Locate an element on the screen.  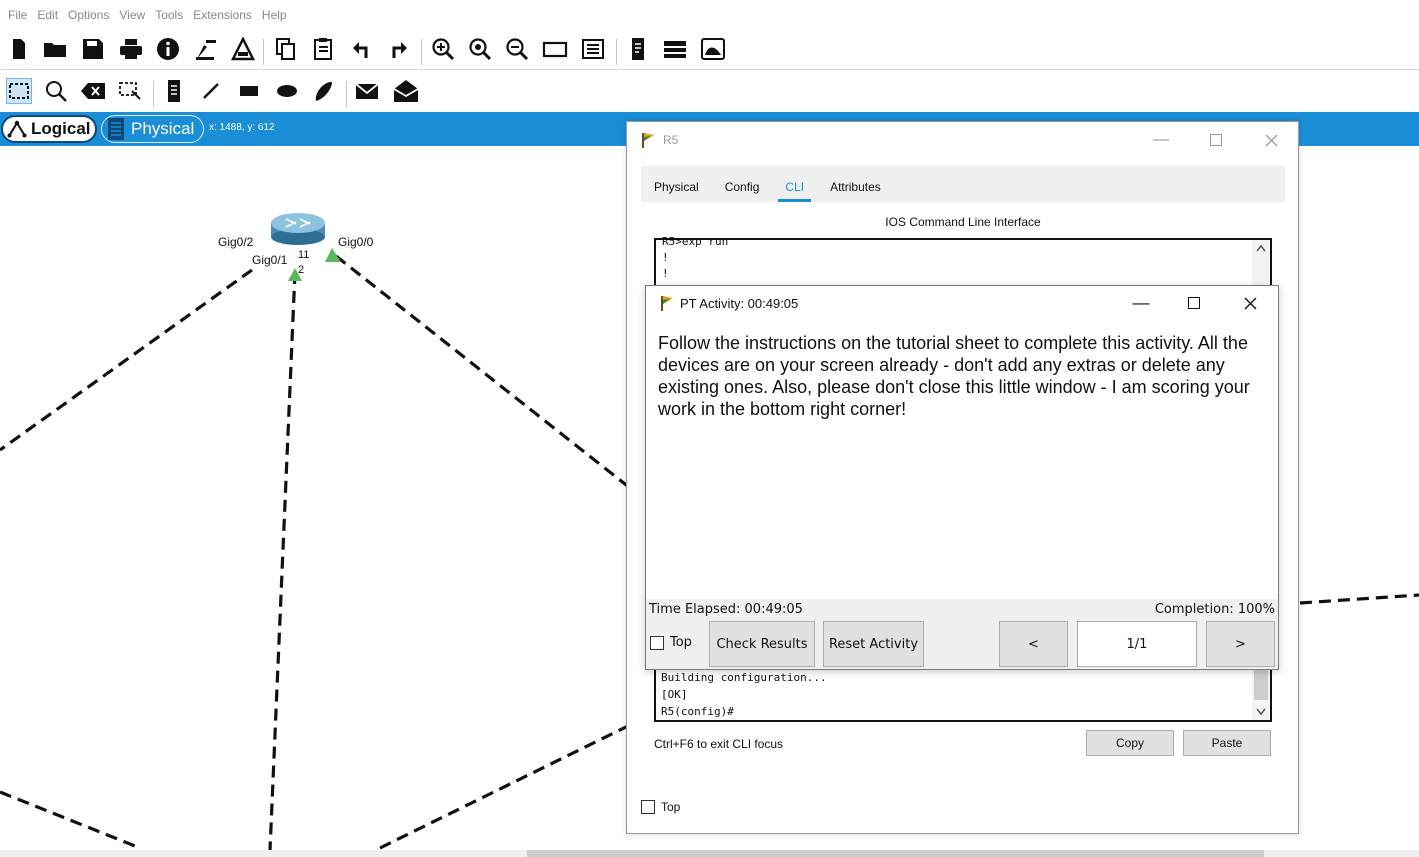
cli-scrollbar-thumb is located at coordinates (1261, 685).